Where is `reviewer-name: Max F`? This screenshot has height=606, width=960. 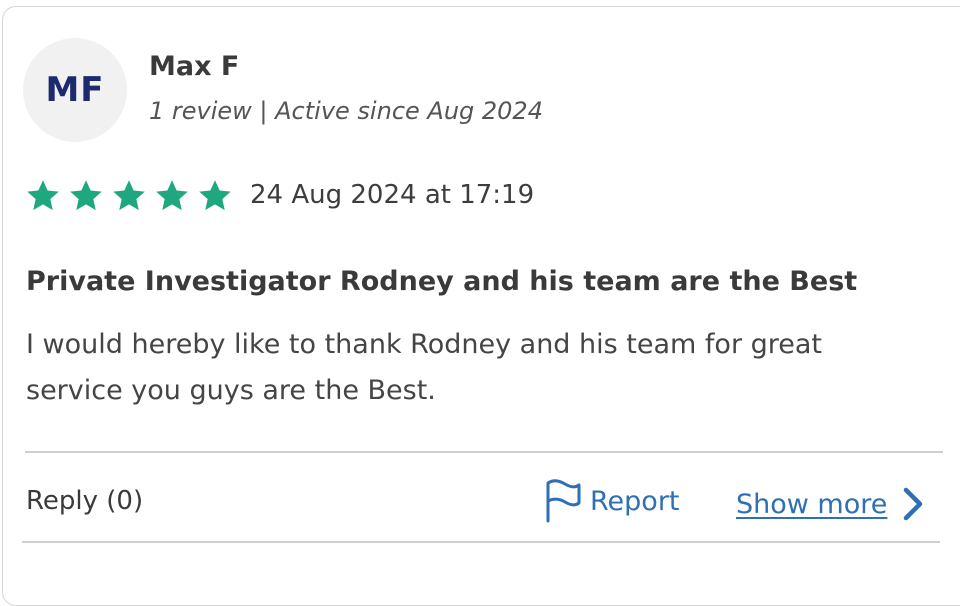 reviewer-name: Max F is located at coordinates (194, 66).